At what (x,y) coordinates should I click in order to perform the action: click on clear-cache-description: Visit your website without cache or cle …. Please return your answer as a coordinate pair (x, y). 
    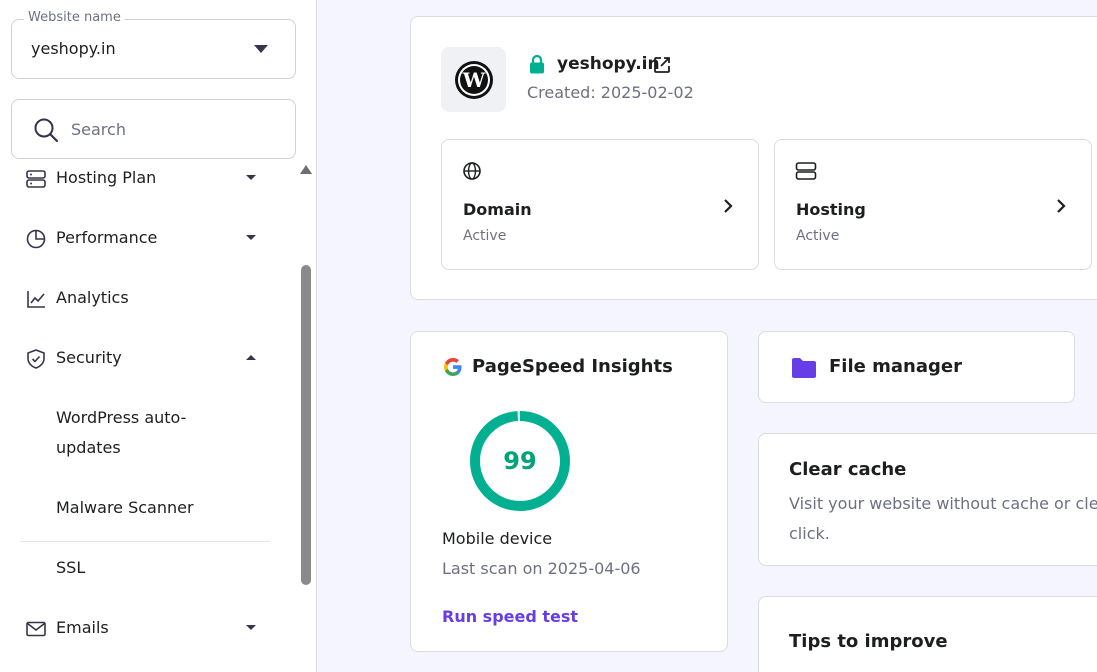
    Looking at the image, I should click on (943, 519).